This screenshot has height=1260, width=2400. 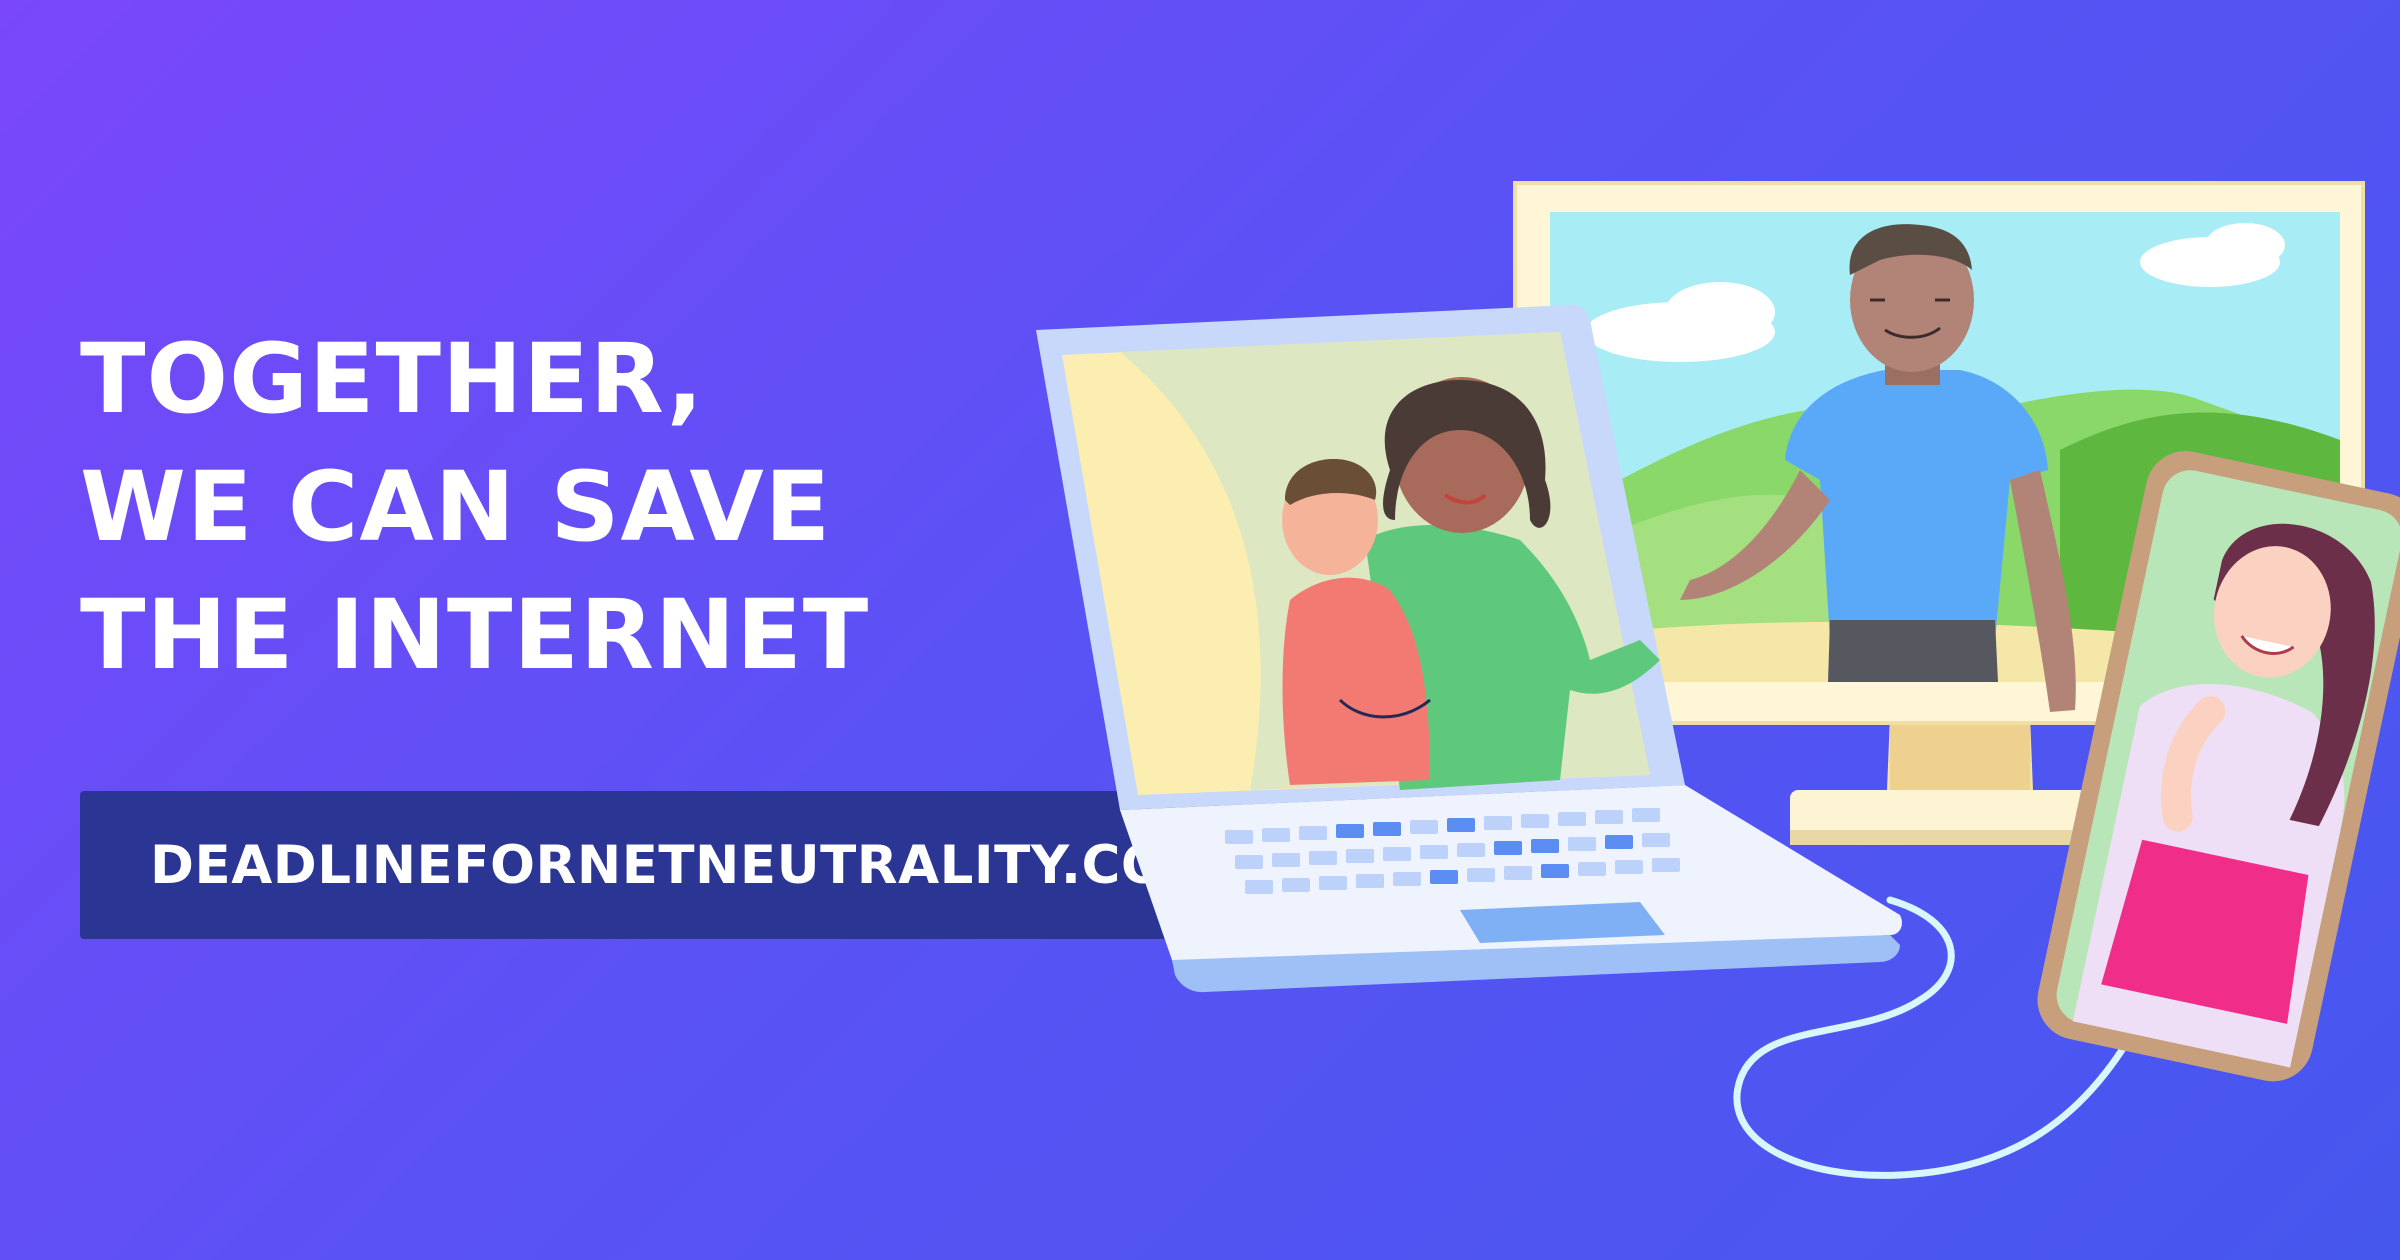 I want to click on headline-line-2: WE CAN SAVE, so click(x=456, y=507).